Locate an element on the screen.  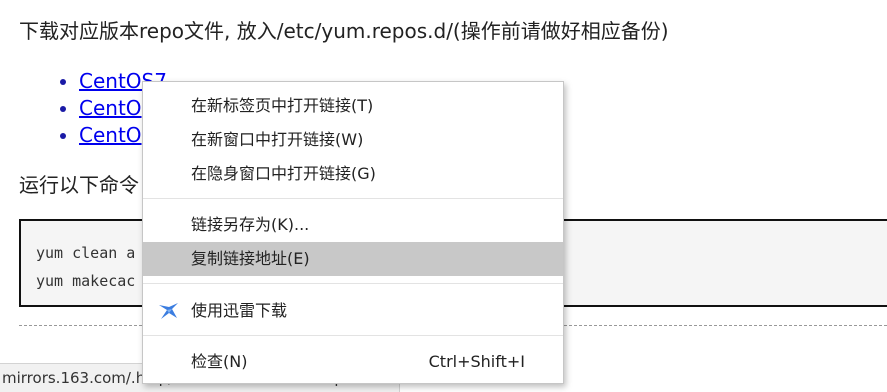
run-command-text: 运行以下命令 is located at coordinates (79, 185).